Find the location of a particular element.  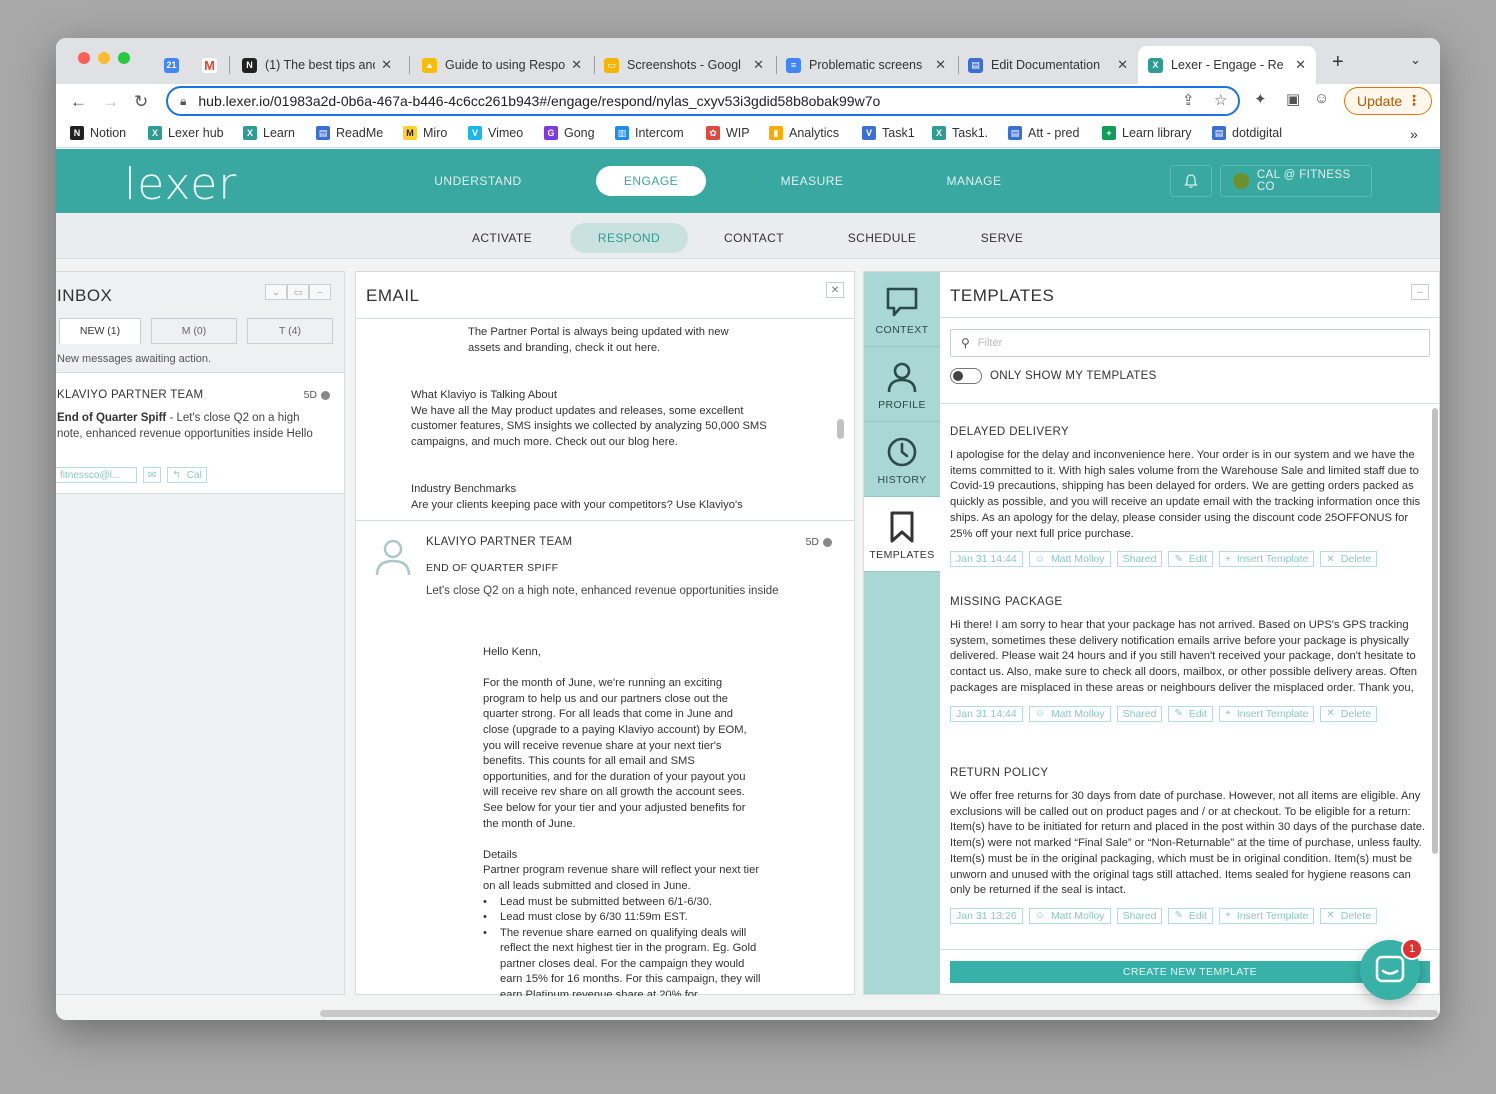

tab-calendar: 21 is located at coordinates (169, 65).